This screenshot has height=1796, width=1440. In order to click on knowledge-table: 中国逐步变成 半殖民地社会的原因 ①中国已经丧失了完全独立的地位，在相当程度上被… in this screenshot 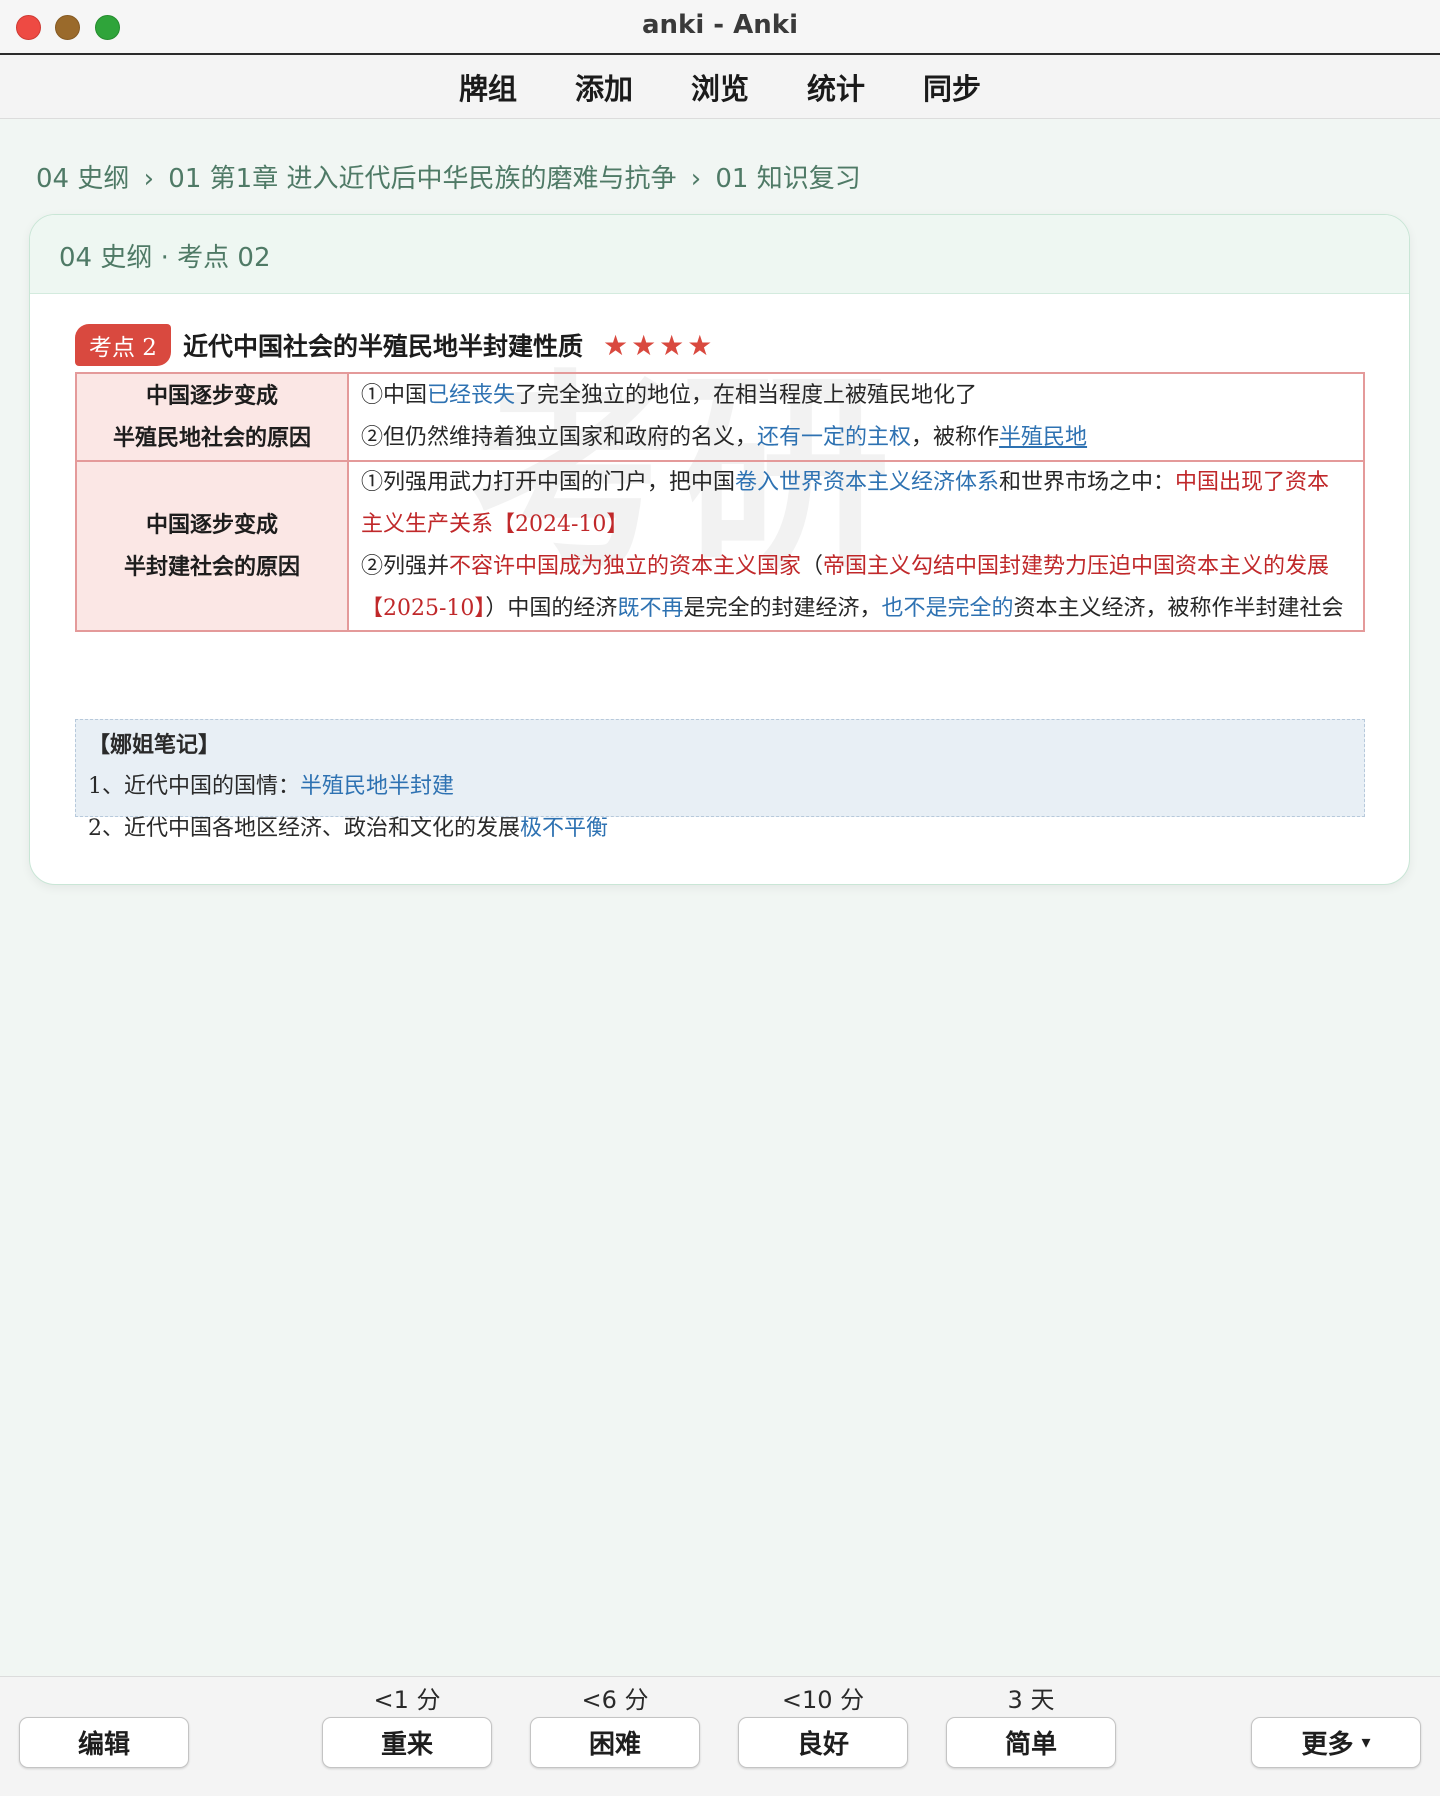, I will do `click(720, 502)`.